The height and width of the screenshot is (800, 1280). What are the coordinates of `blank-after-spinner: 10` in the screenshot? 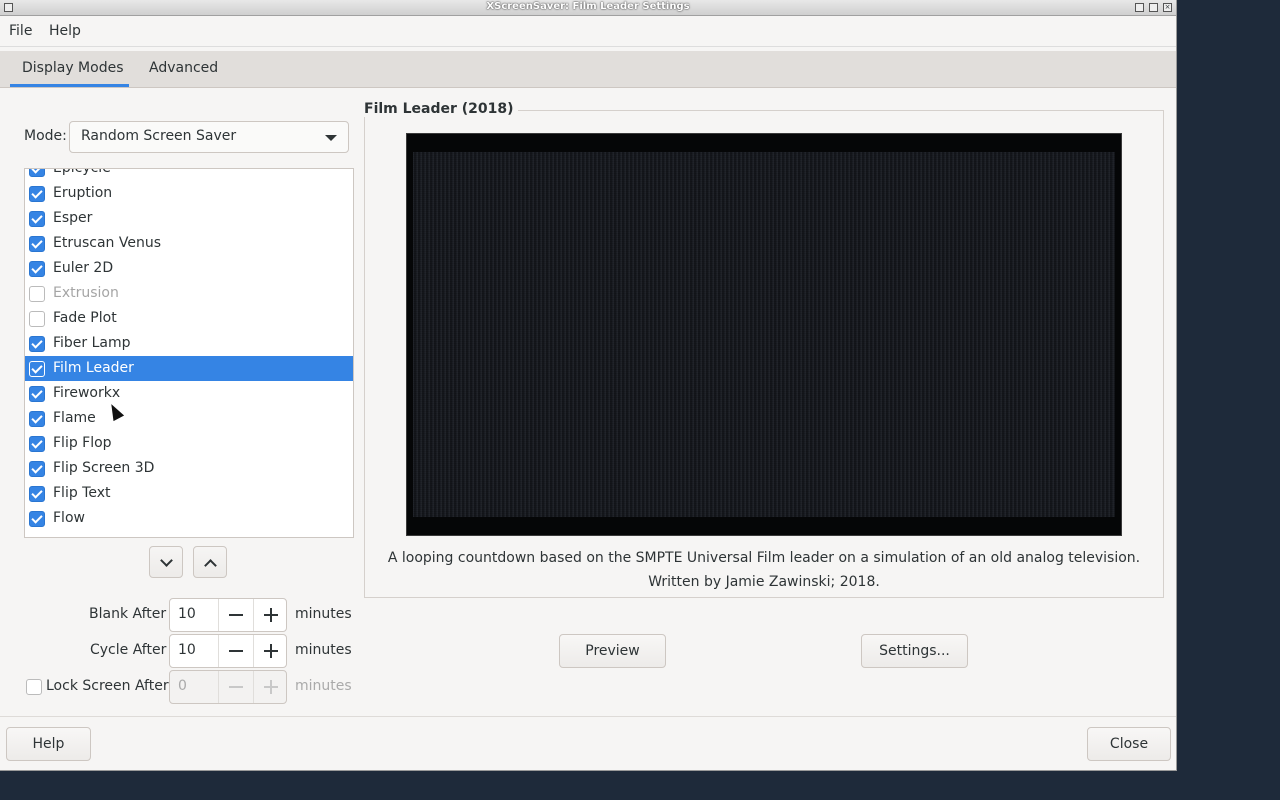 It's located at (228, 615).